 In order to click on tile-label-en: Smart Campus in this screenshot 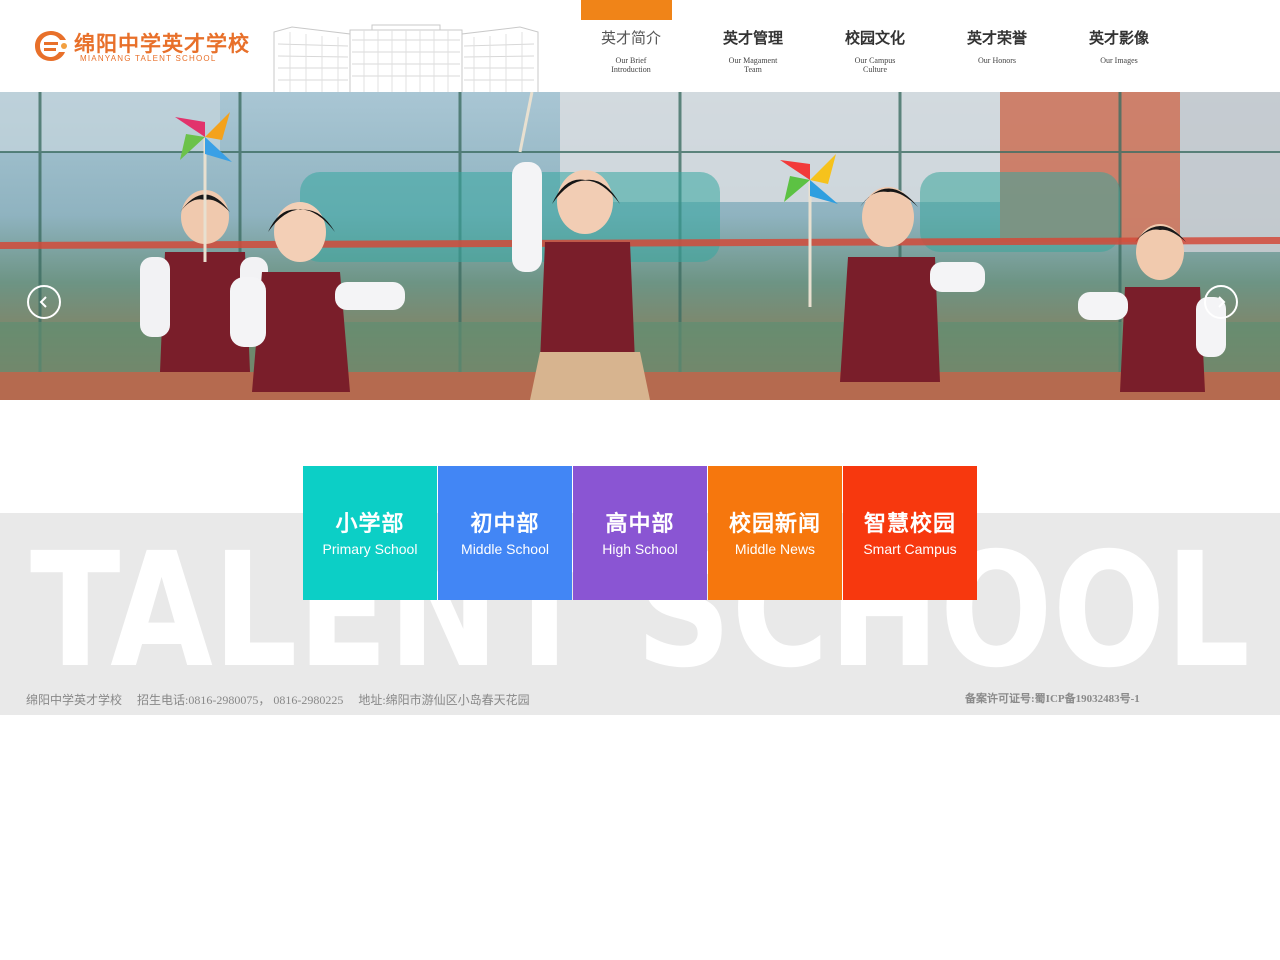, I will do `click(910, 549)`.